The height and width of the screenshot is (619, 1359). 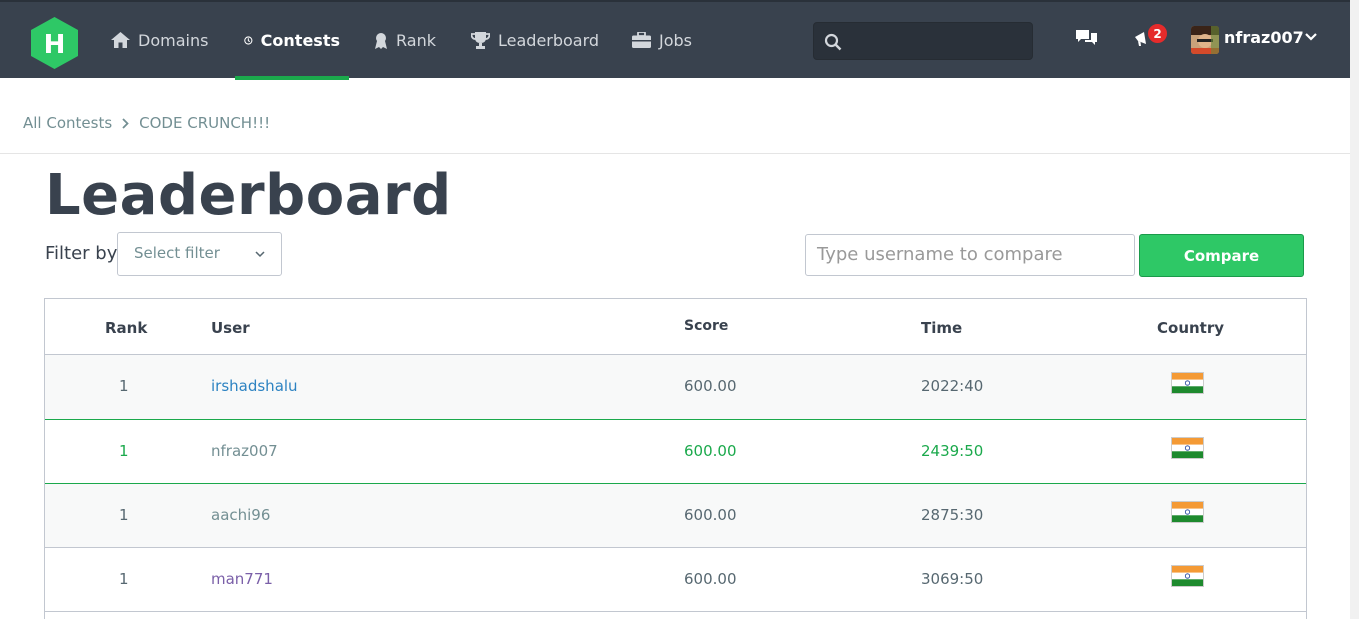 What do you see at coordinates (120, 40) in the screenshot?
I see `home-icon` at bounding box center [120, 40].